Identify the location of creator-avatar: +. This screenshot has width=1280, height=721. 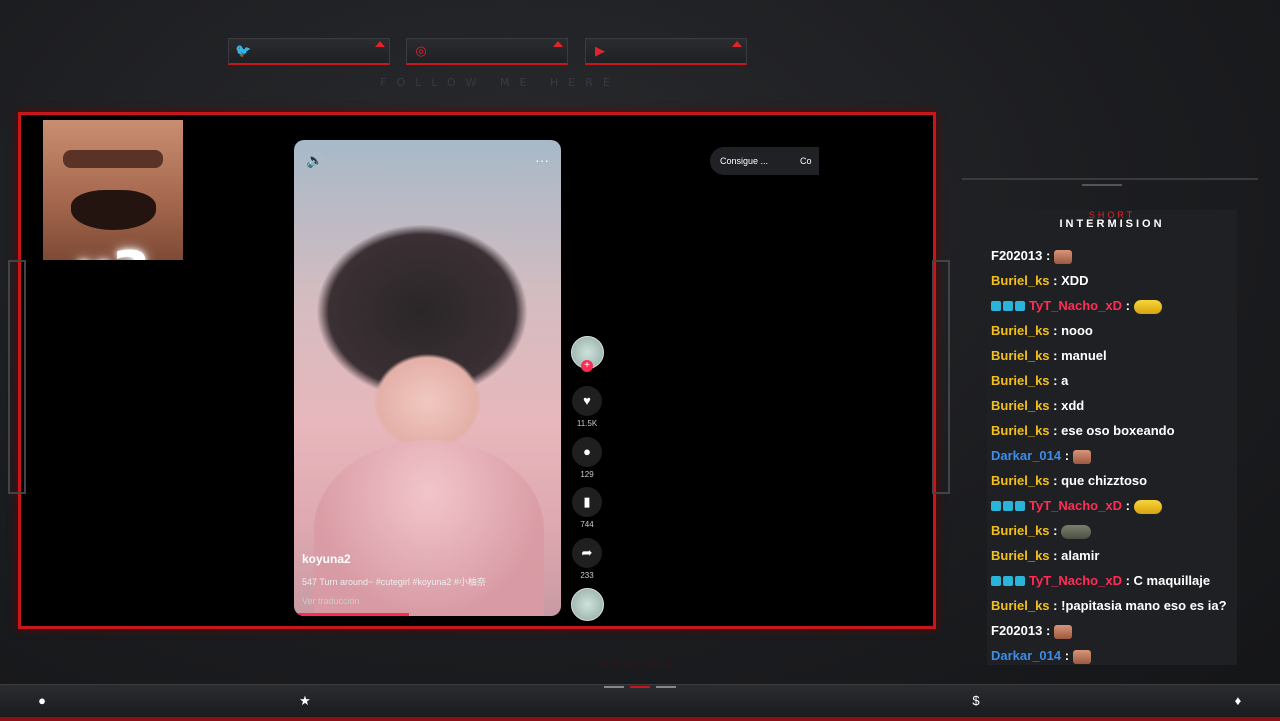
(587, 354).